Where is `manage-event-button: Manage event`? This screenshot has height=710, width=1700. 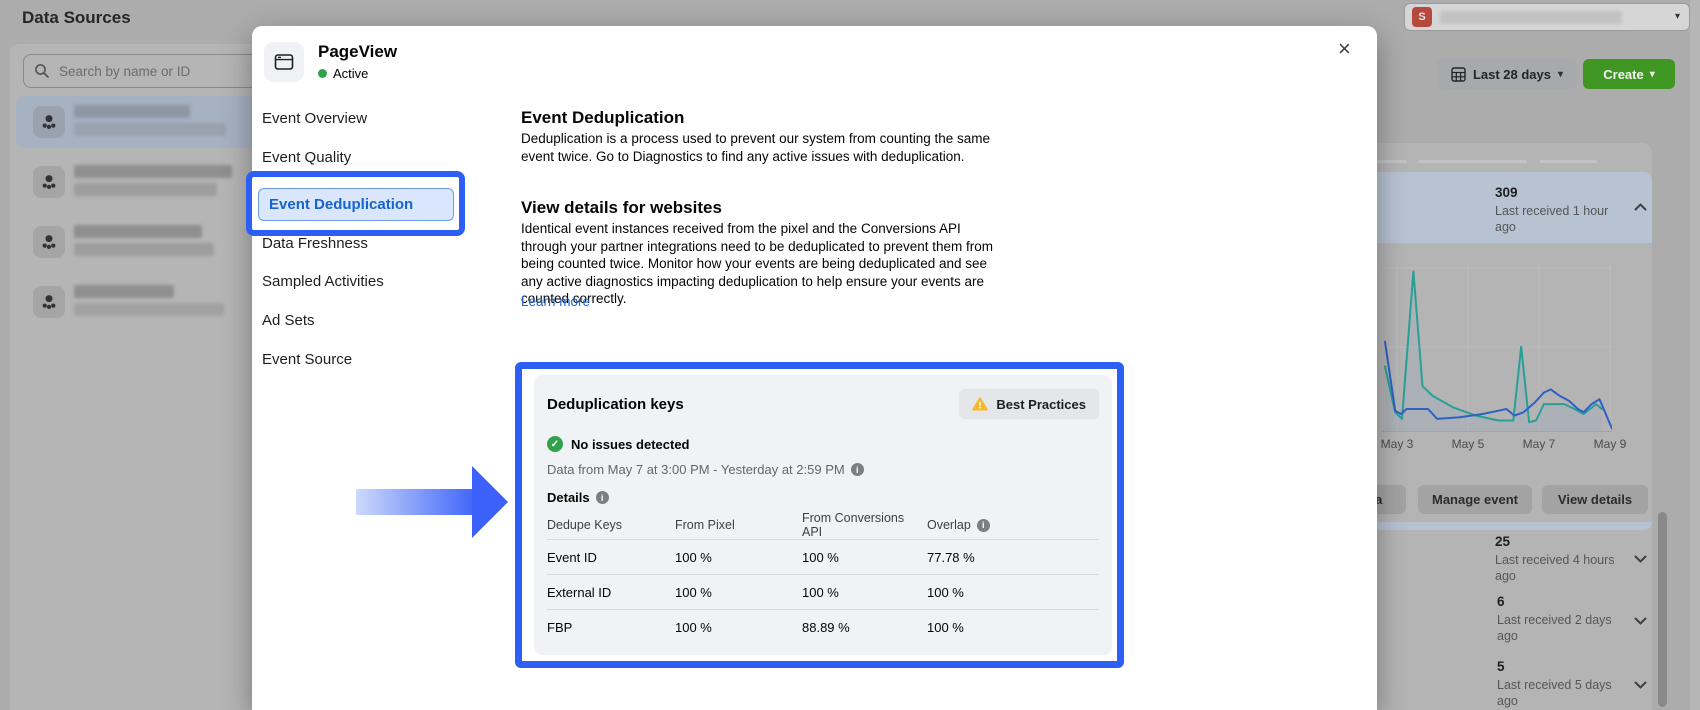 manage-event-button: Manage event is located at coordinates (1475, 499).